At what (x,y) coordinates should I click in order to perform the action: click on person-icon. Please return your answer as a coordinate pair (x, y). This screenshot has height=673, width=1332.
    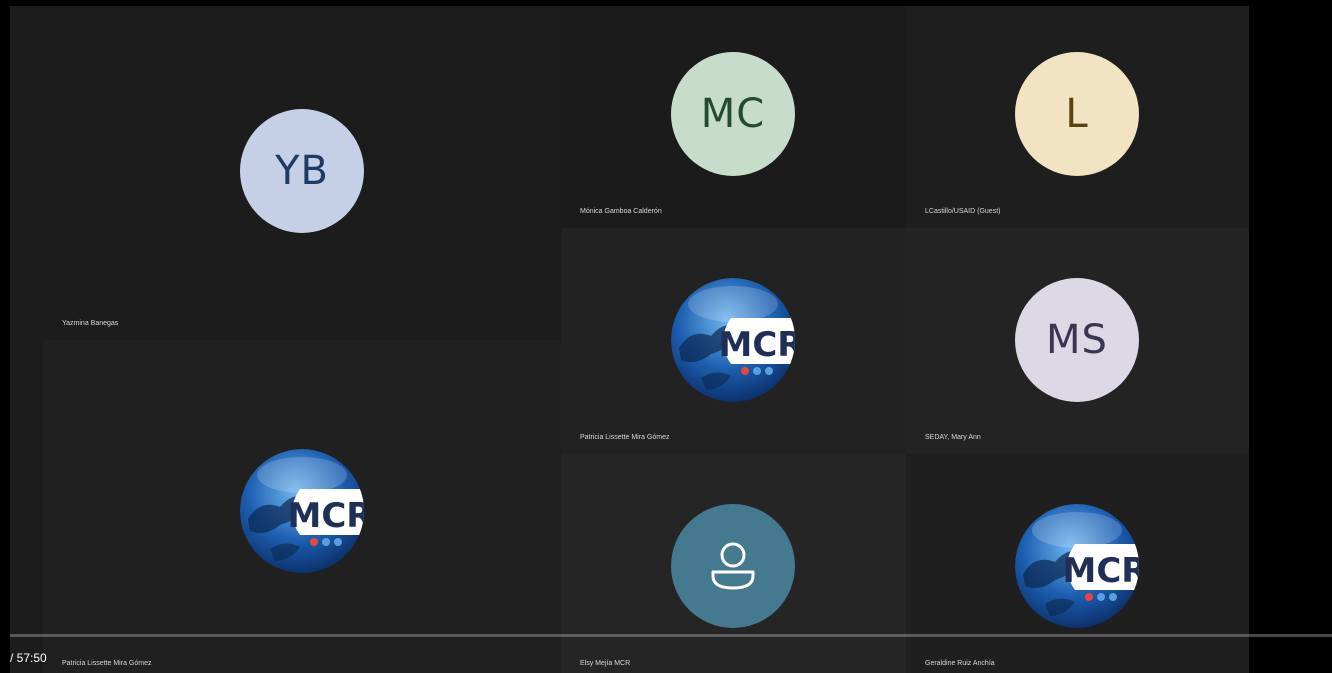
    Looking at the image, I should click on (733, 566).